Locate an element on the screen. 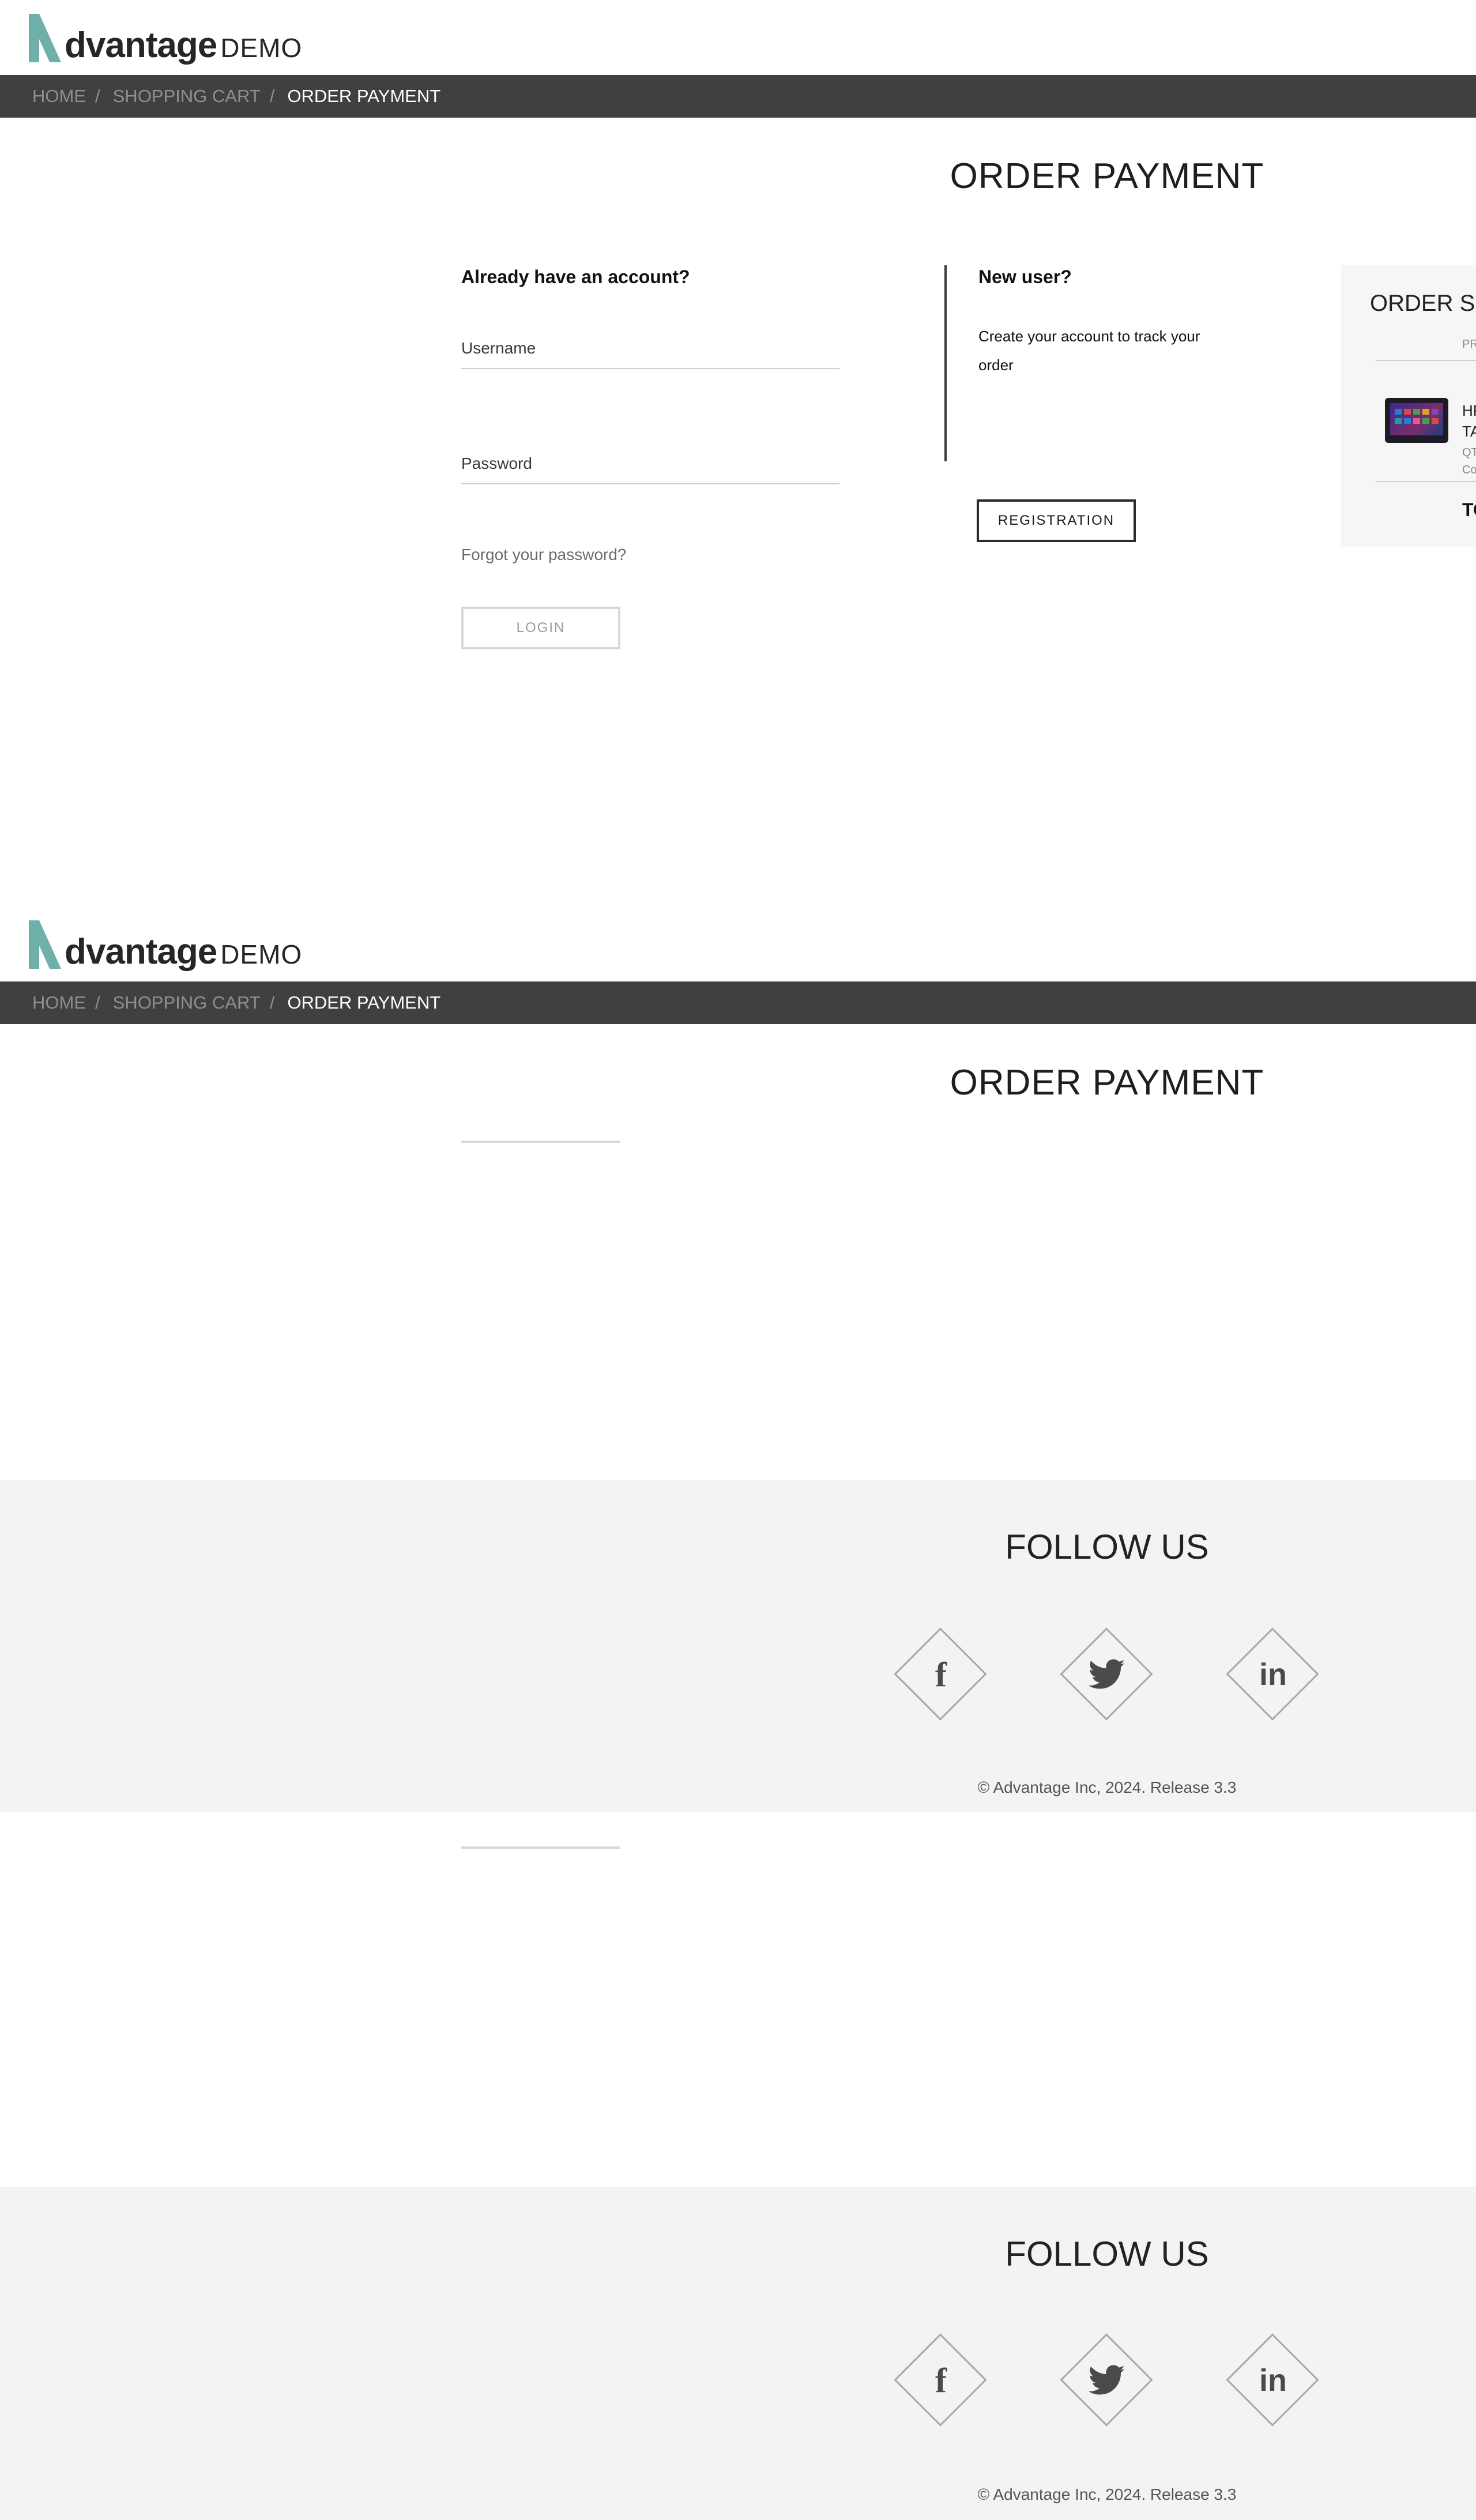 This screenshot has height=2520, width=1476. total-label: TOTAL is located at coordinates (1469, 510).